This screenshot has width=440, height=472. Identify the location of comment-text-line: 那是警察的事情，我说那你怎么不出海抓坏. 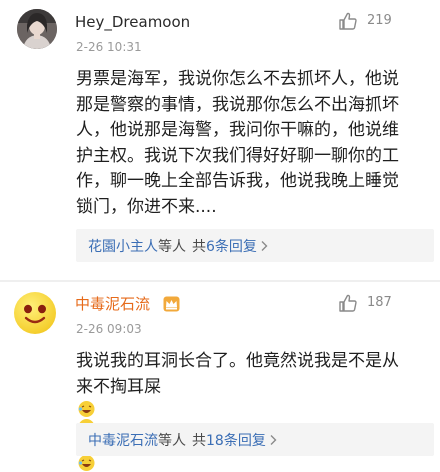
(252, 106).